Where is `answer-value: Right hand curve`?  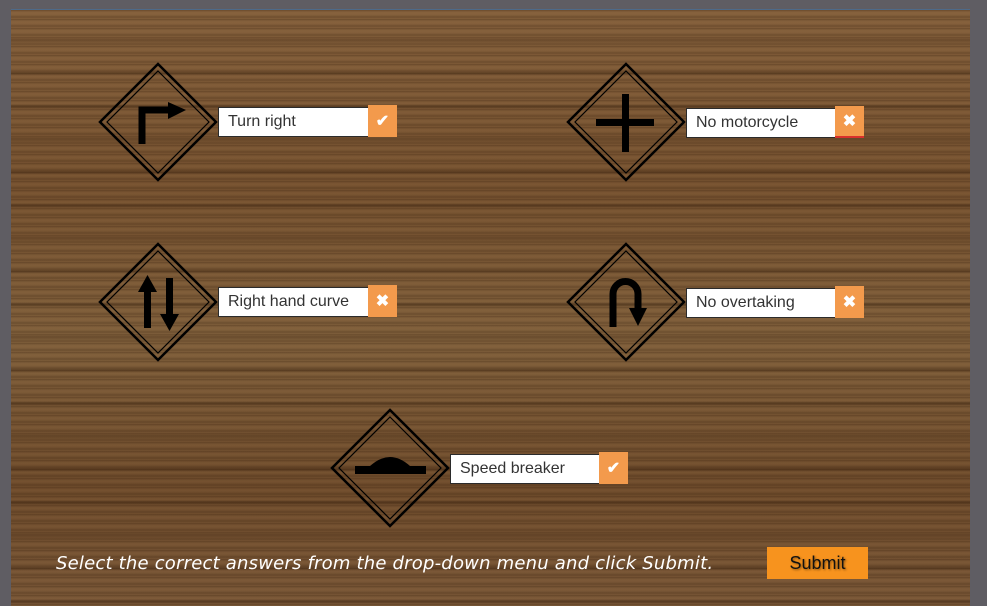 answer-value: Right hand curve is located at coordinates (288, 301).